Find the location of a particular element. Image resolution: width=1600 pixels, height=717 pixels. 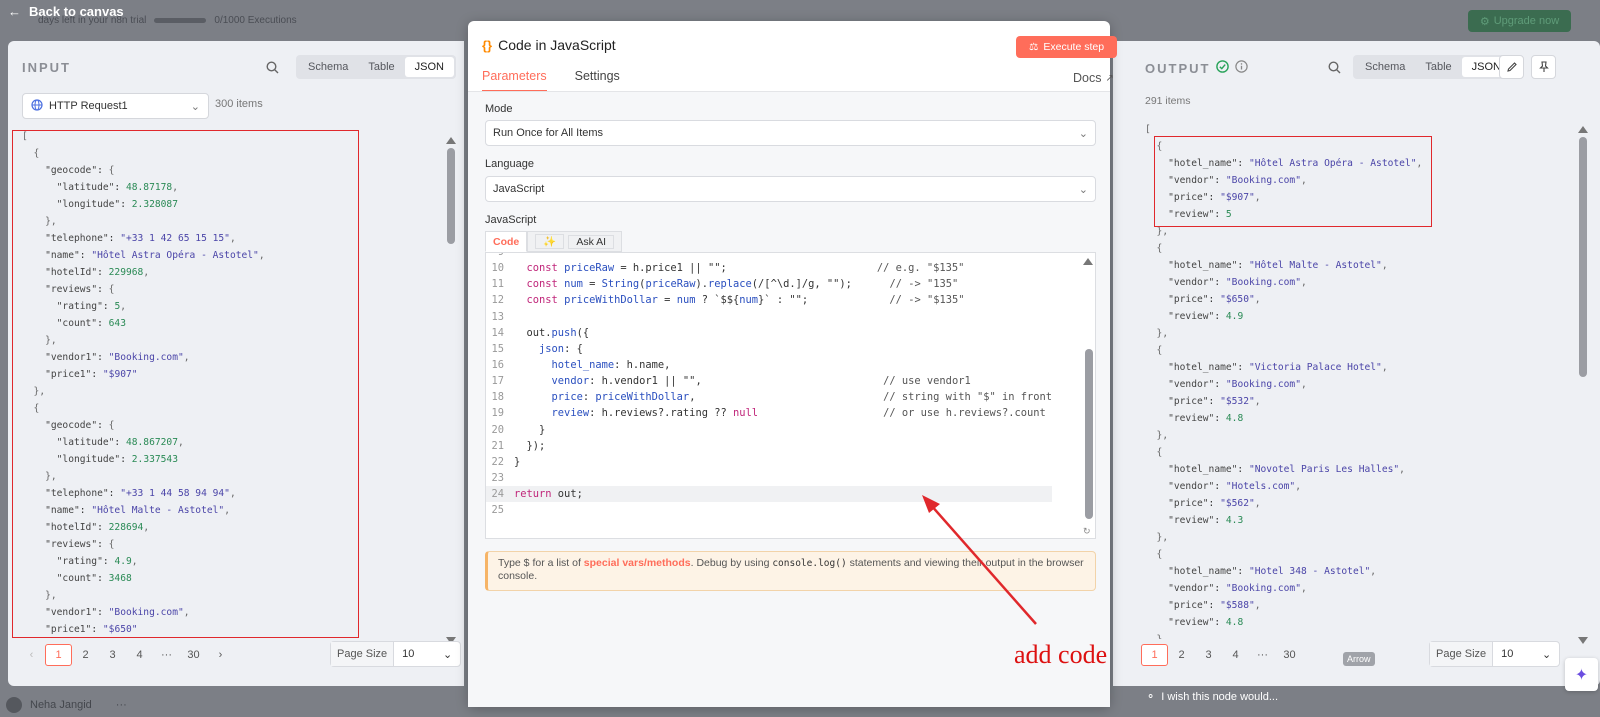

input-node-selector: HTTP Request1 ⌄ is located at coordinates (115, 106).